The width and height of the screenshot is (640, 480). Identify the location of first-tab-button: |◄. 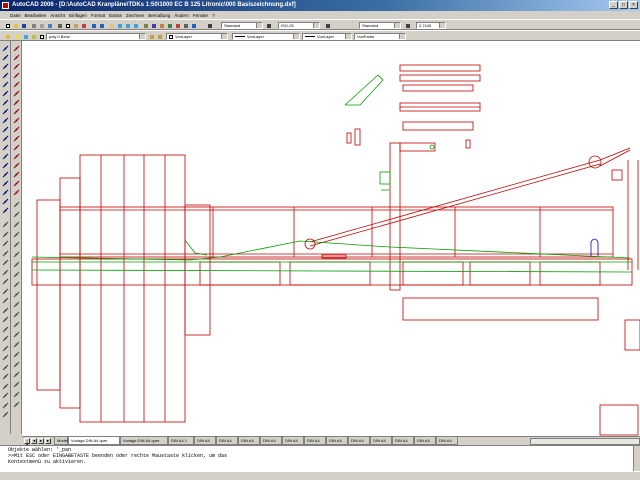
(27, 442).